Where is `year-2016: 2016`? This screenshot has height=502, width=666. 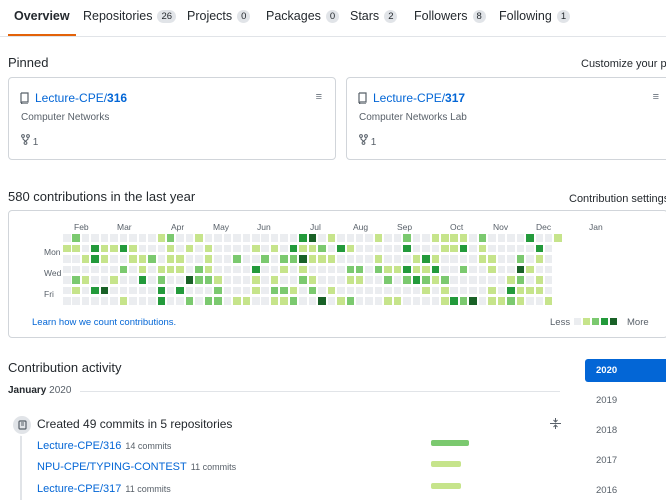 year-2016: 2016 is located at coordinates (625, 490).